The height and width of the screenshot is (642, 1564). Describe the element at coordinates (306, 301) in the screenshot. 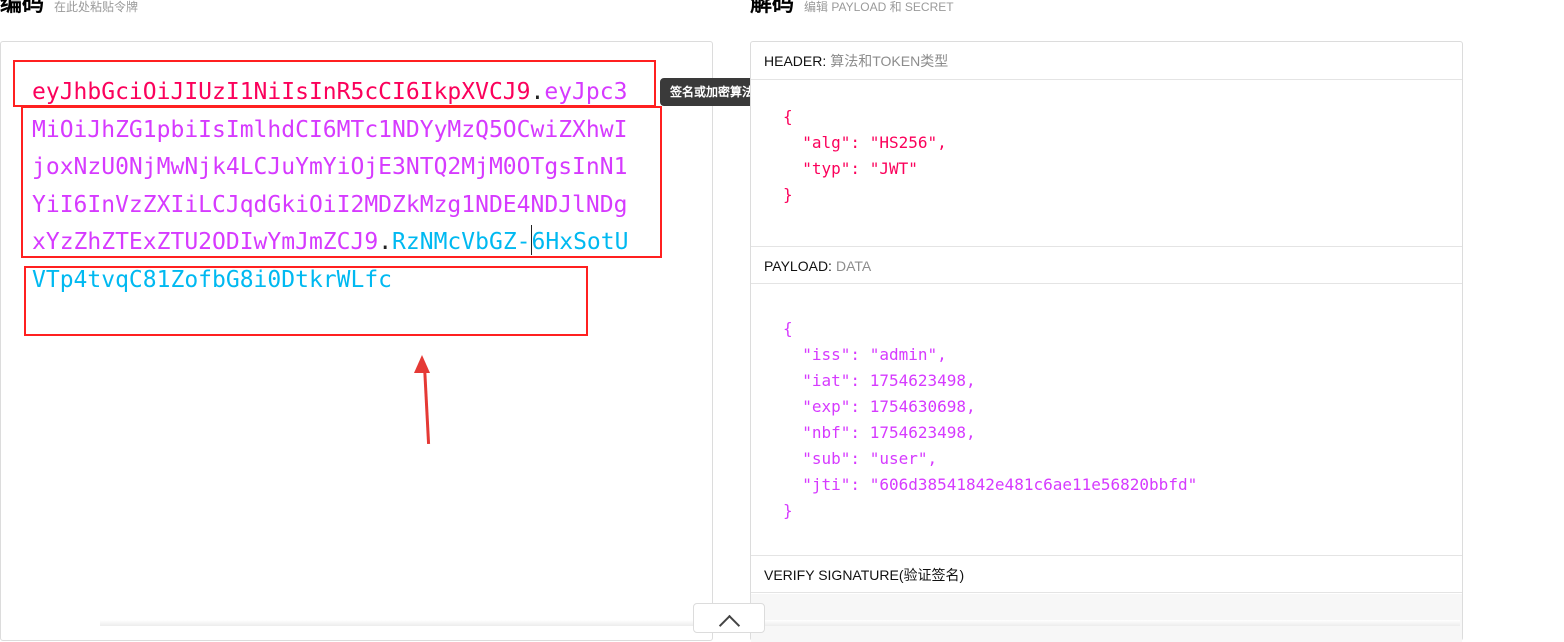

I see `annotation-box-signature` at that location.